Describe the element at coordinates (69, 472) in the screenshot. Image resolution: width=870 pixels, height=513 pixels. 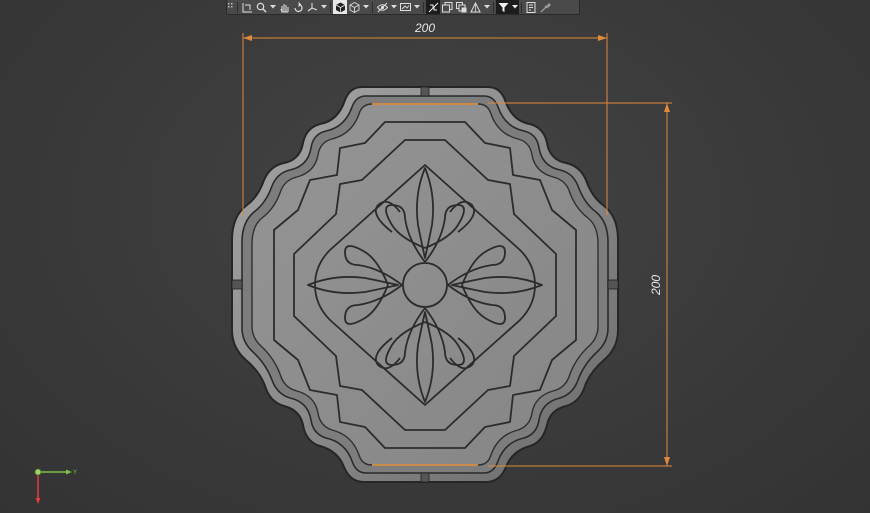
I see `x-axis-arrow` at that location.